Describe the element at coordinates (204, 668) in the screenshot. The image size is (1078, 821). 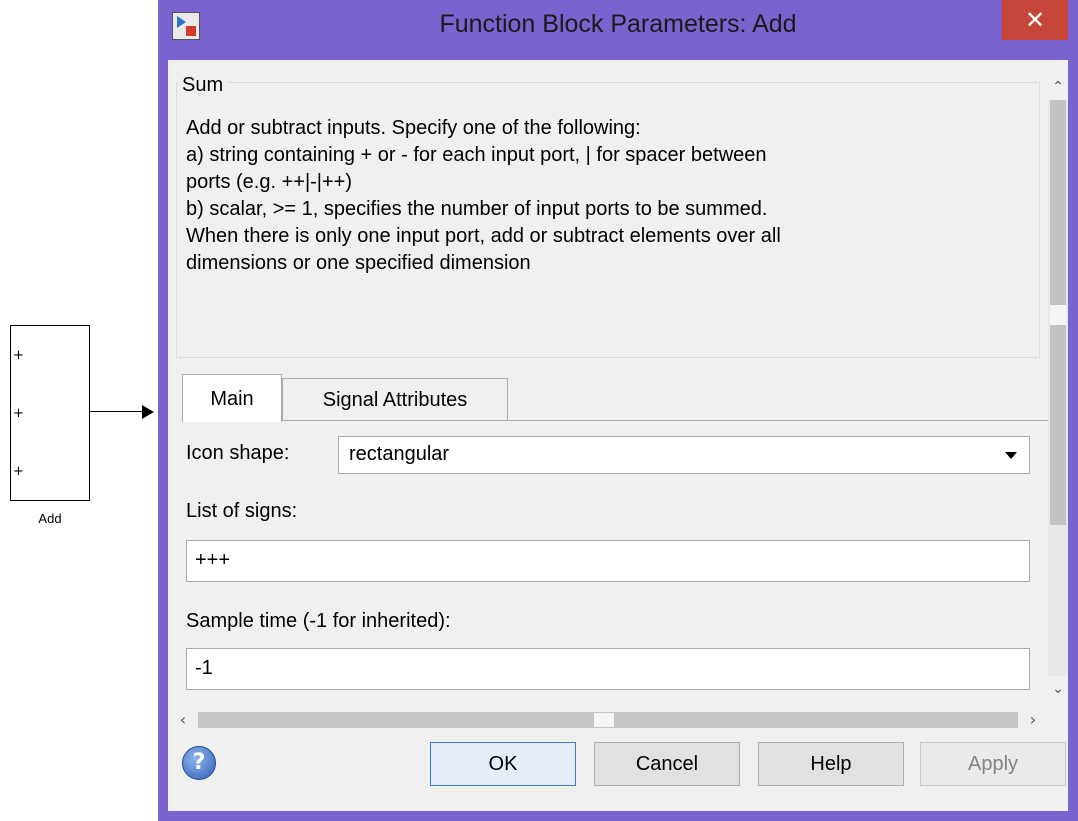
I see `sample-time-value: -1` at that location.